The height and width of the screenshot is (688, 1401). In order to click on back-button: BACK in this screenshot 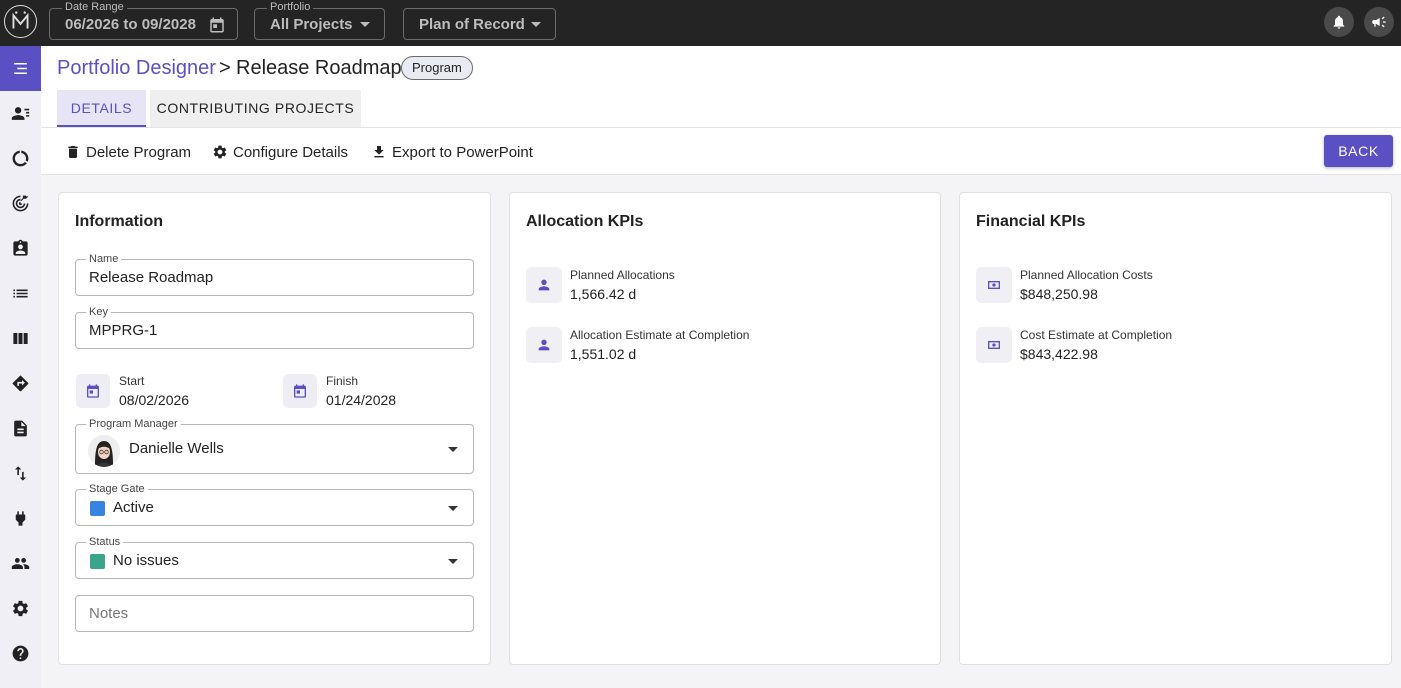, I will do `click(1358, 151)`.